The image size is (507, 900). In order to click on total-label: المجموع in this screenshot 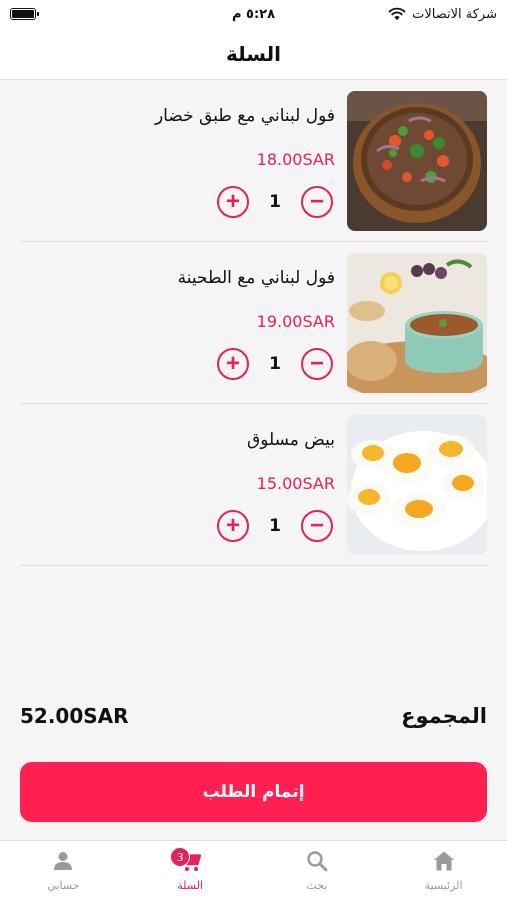, I will do `click(444, 716)`.